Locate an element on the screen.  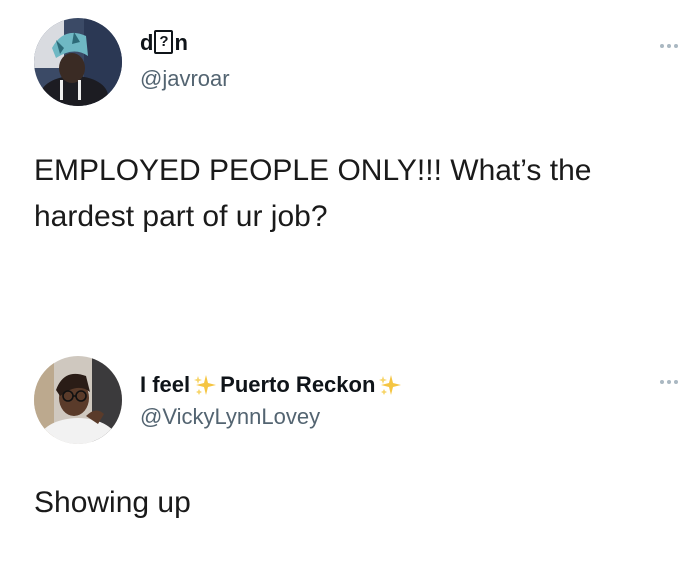
display-name: d? n is located at coordinates (164, 43).